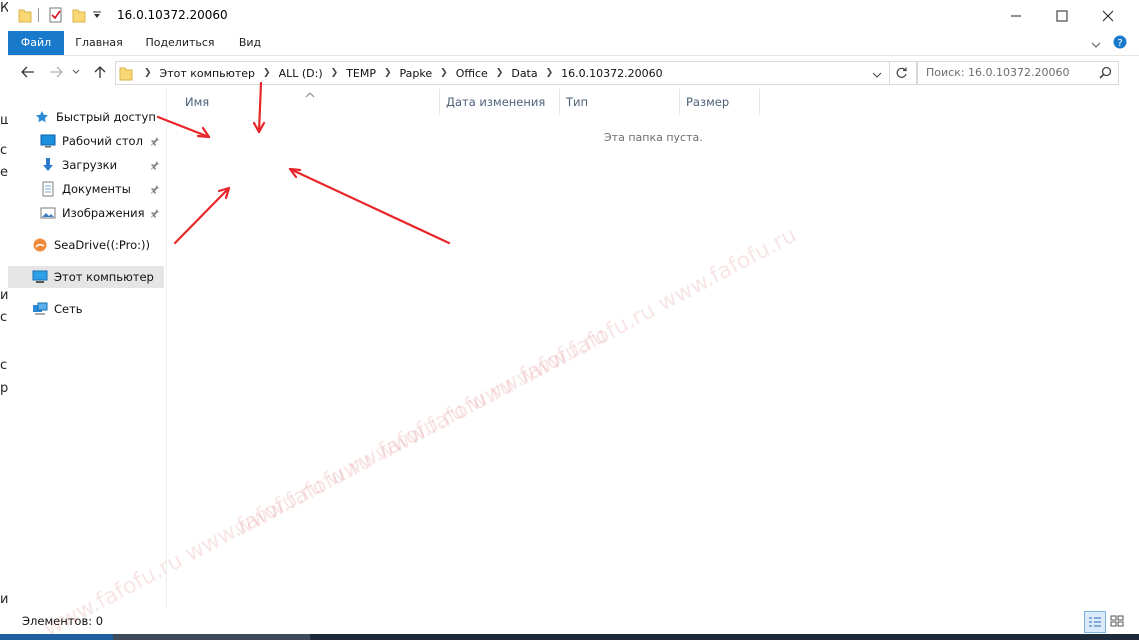  Describe the element at coordinates (40, 245) in the screenshot. I see `seadrive-icon` at that location.